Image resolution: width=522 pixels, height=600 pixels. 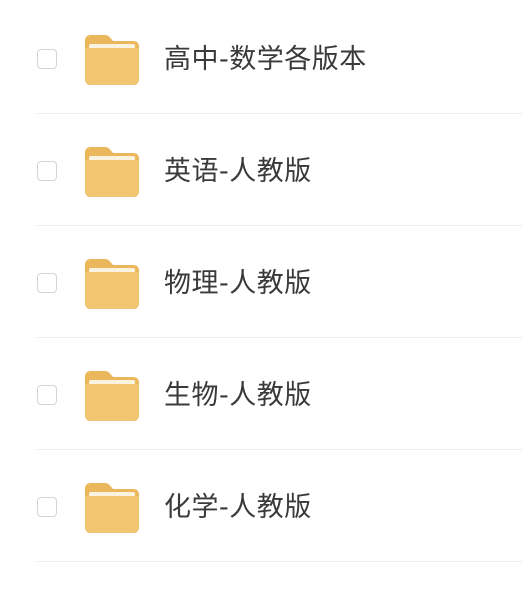 What do you see at coordinates (238, 396) in the screenshot?
I see `folder-name: 生物-人教版` at bounding box center [238, 396].